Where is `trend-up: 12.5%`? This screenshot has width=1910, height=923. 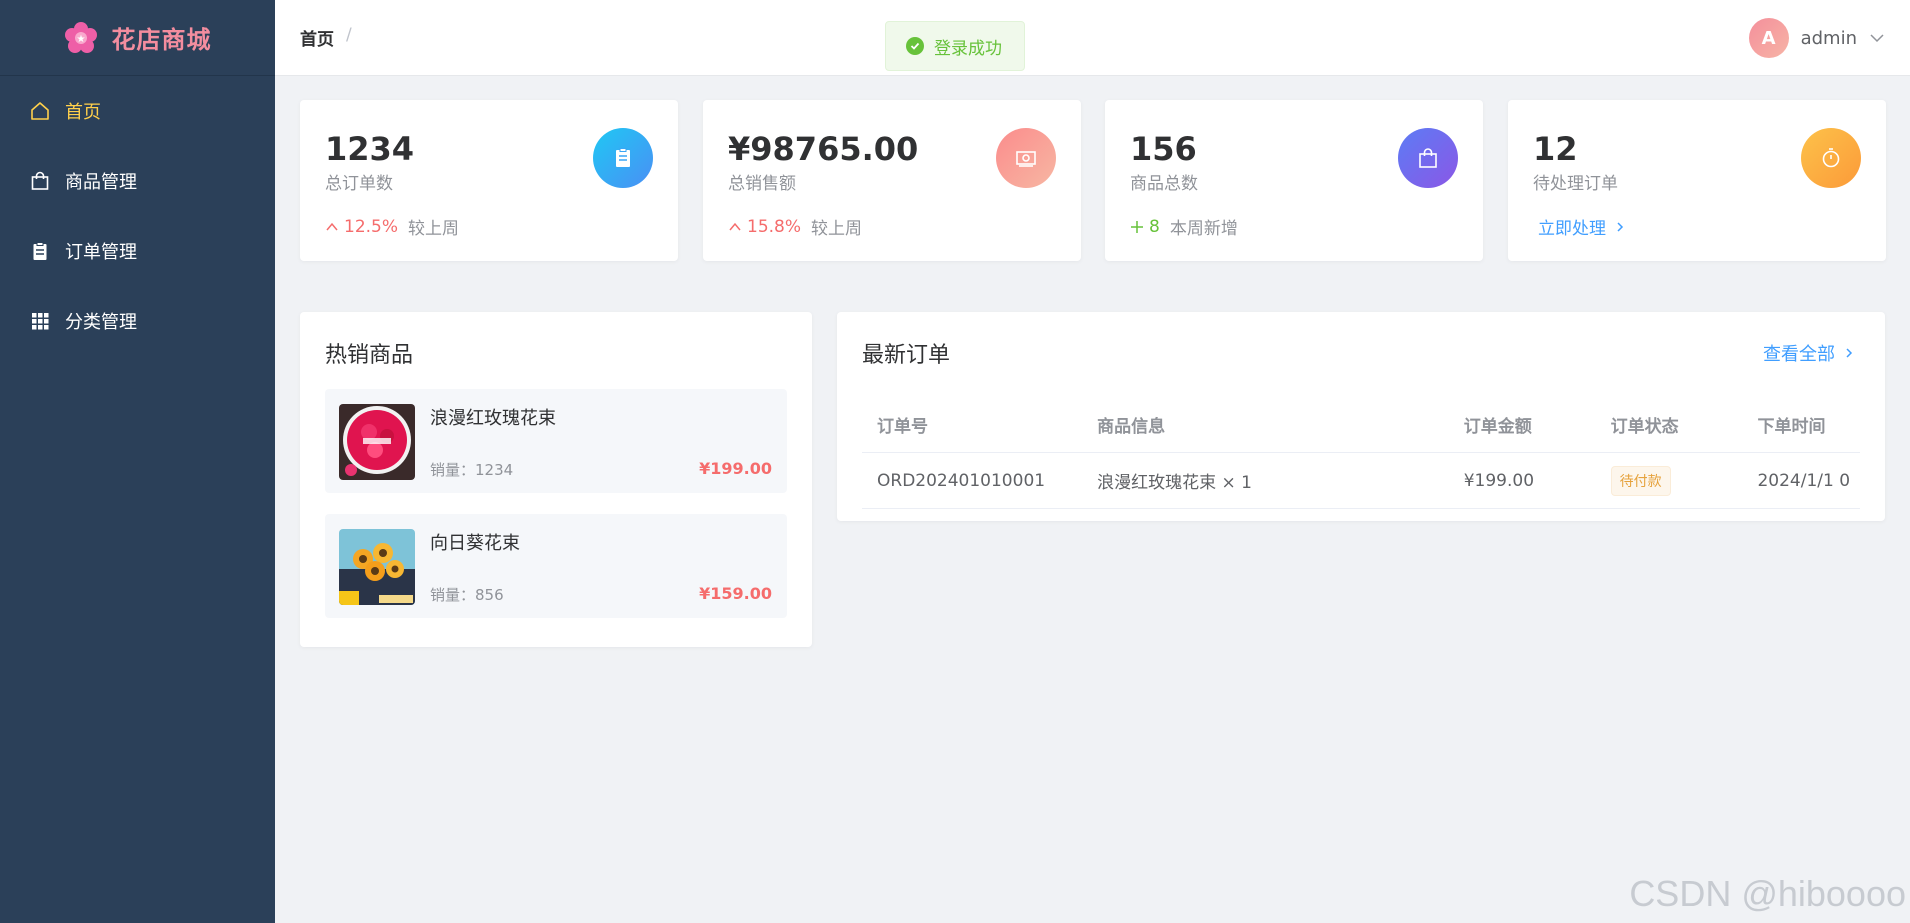 trend-up: 12.5% is located at coordinates (361, 227).